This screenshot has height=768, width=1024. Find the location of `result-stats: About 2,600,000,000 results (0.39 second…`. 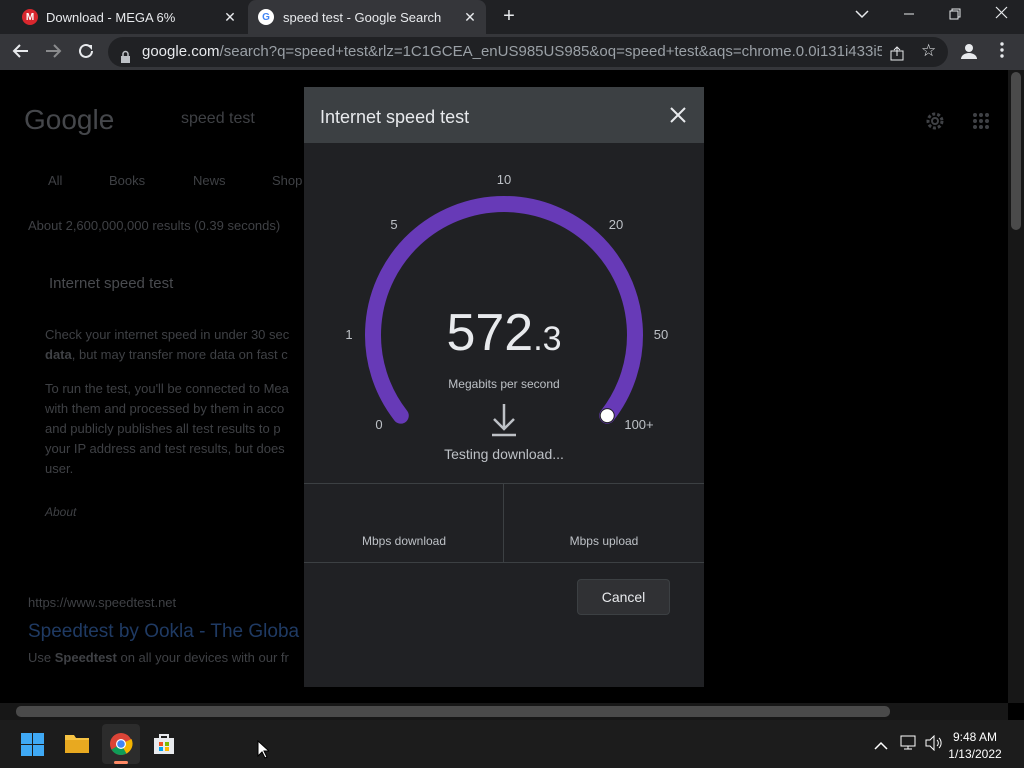

result-stats: About 2,600,000,000 results (0.39 second… is located at coordinates (154, 225).